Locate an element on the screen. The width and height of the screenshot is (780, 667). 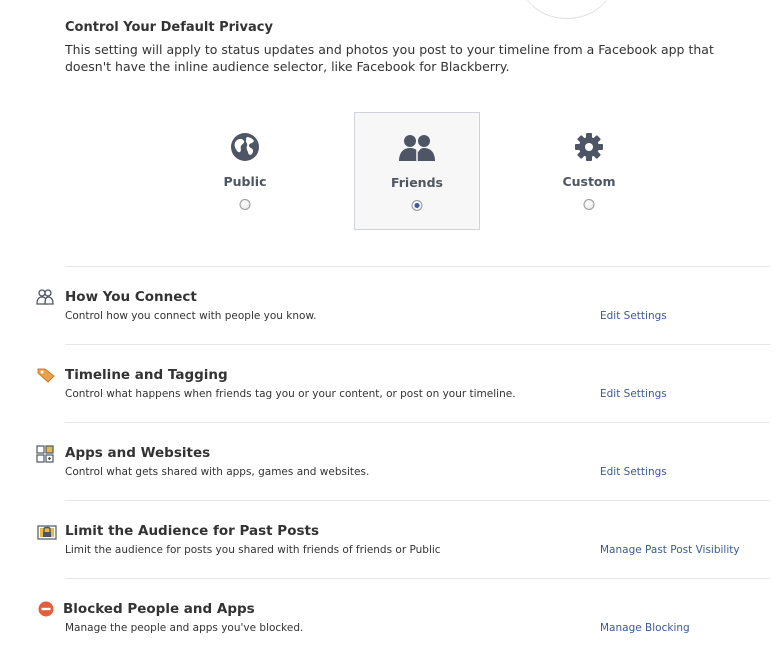
radio-friends is located at coordinates (417, 205).